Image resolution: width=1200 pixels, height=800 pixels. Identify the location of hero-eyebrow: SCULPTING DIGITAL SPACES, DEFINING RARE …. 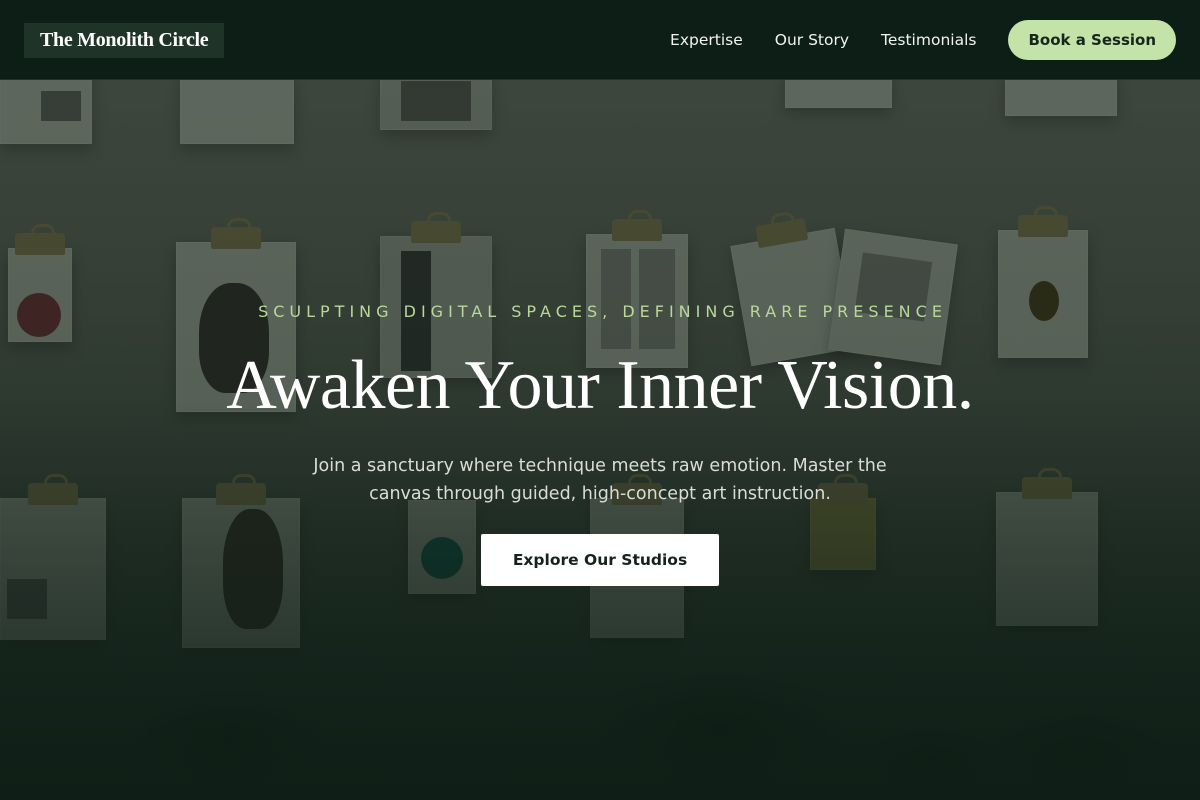
(602, 311).